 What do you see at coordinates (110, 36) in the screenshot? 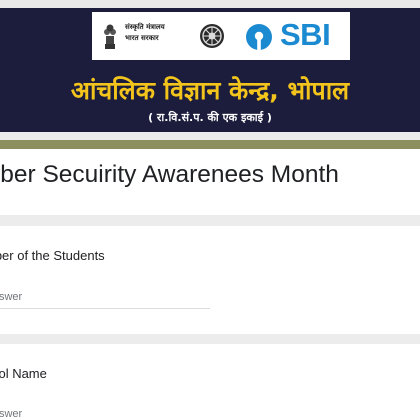
I see `national-emblem-icon` at bounding box center [110, 36].